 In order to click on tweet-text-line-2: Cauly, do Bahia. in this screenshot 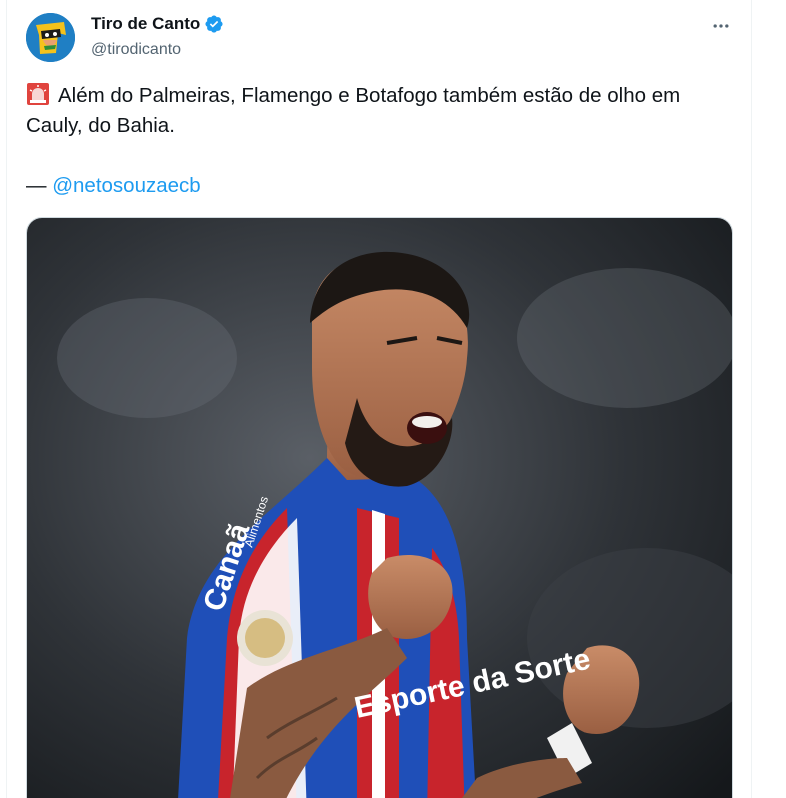, I will do `click(100, 125)`.